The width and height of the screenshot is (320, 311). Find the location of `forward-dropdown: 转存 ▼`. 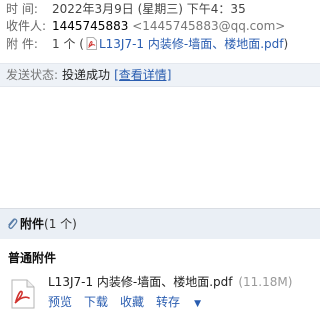

forward-dropdown: 转存 ▼ is located at coordinates (184, 302).